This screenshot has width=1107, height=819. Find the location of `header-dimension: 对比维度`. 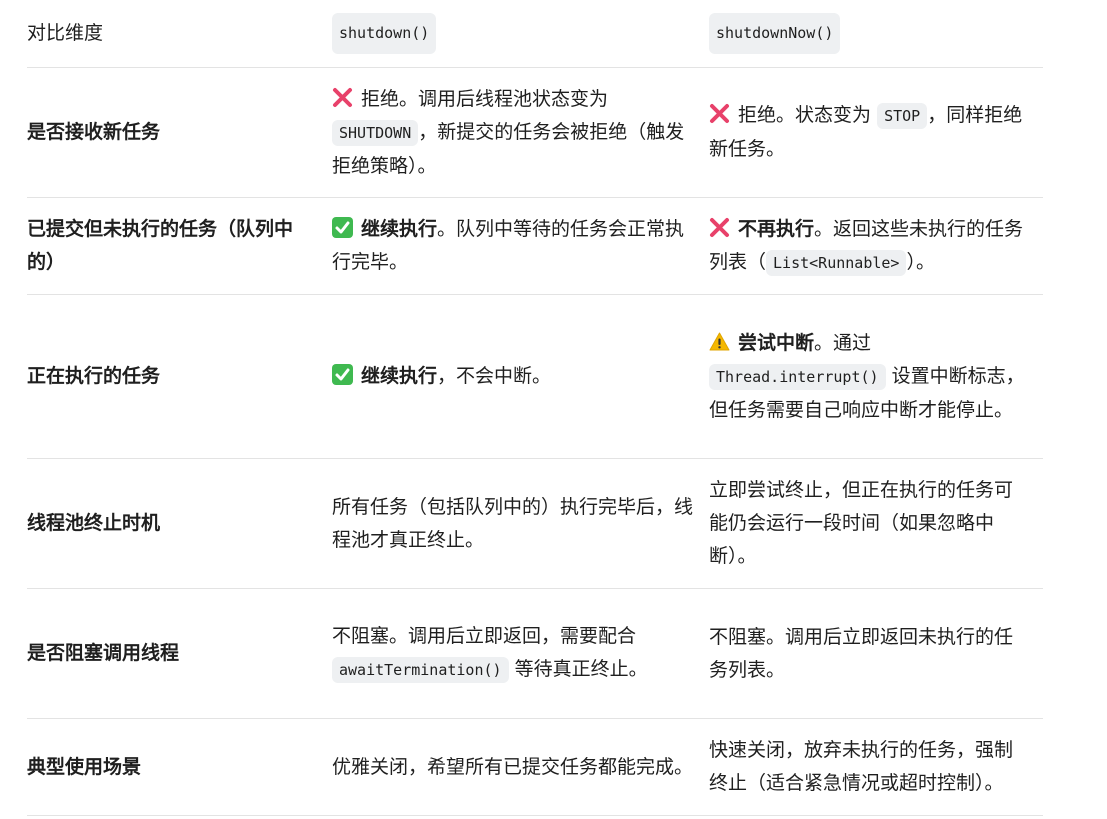

header-dimension: 对比维度 is located at coordinates (65, 33).